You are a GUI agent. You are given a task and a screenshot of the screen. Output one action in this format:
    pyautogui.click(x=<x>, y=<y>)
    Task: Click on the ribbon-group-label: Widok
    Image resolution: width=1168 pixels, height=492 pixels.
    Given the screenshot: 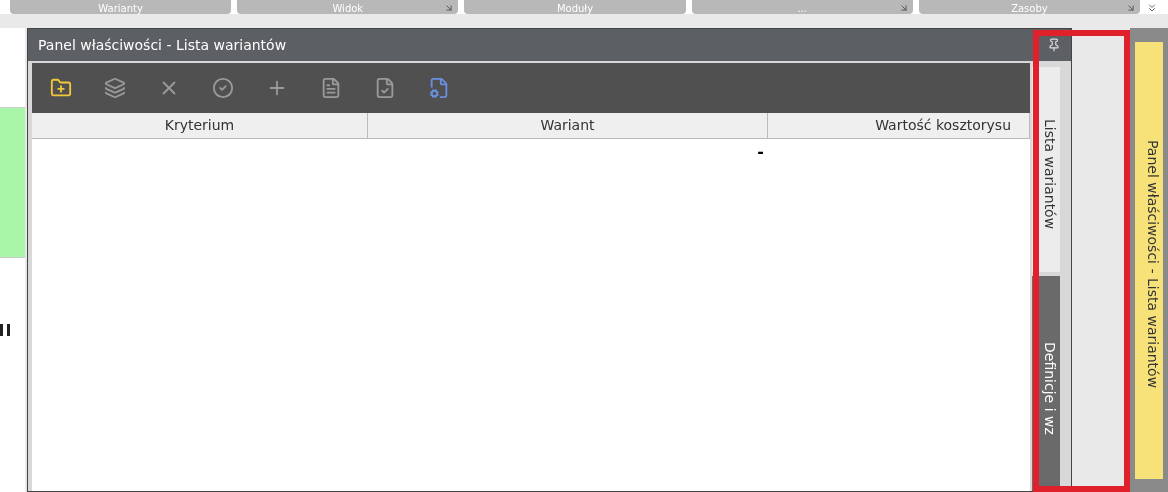 What is the action you would take?
    pyautogui.click(x=348, y=7)
    